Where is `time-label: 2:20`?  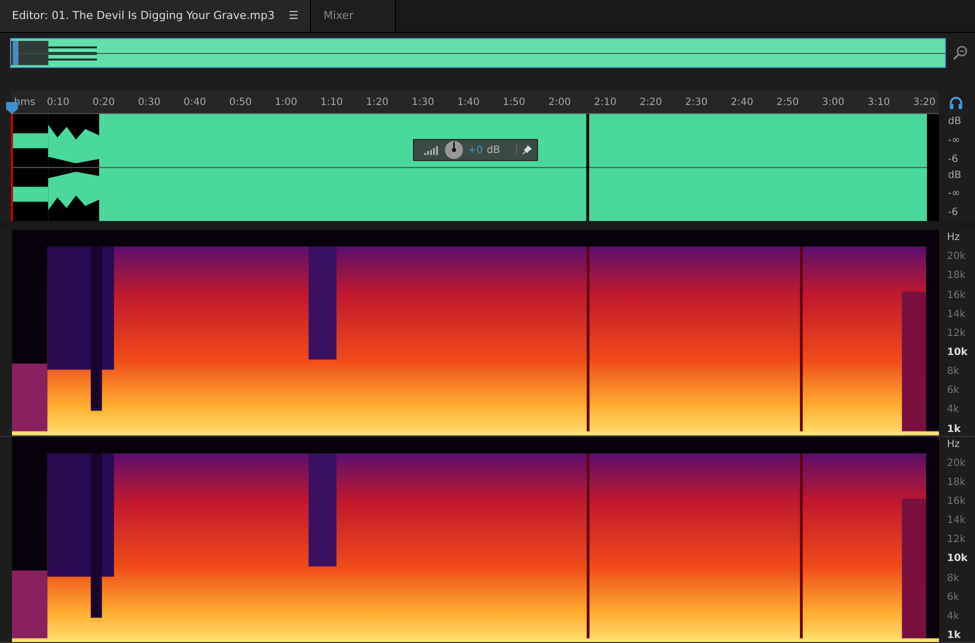
time-label: 2:20 is located at coordinates (651, 102).